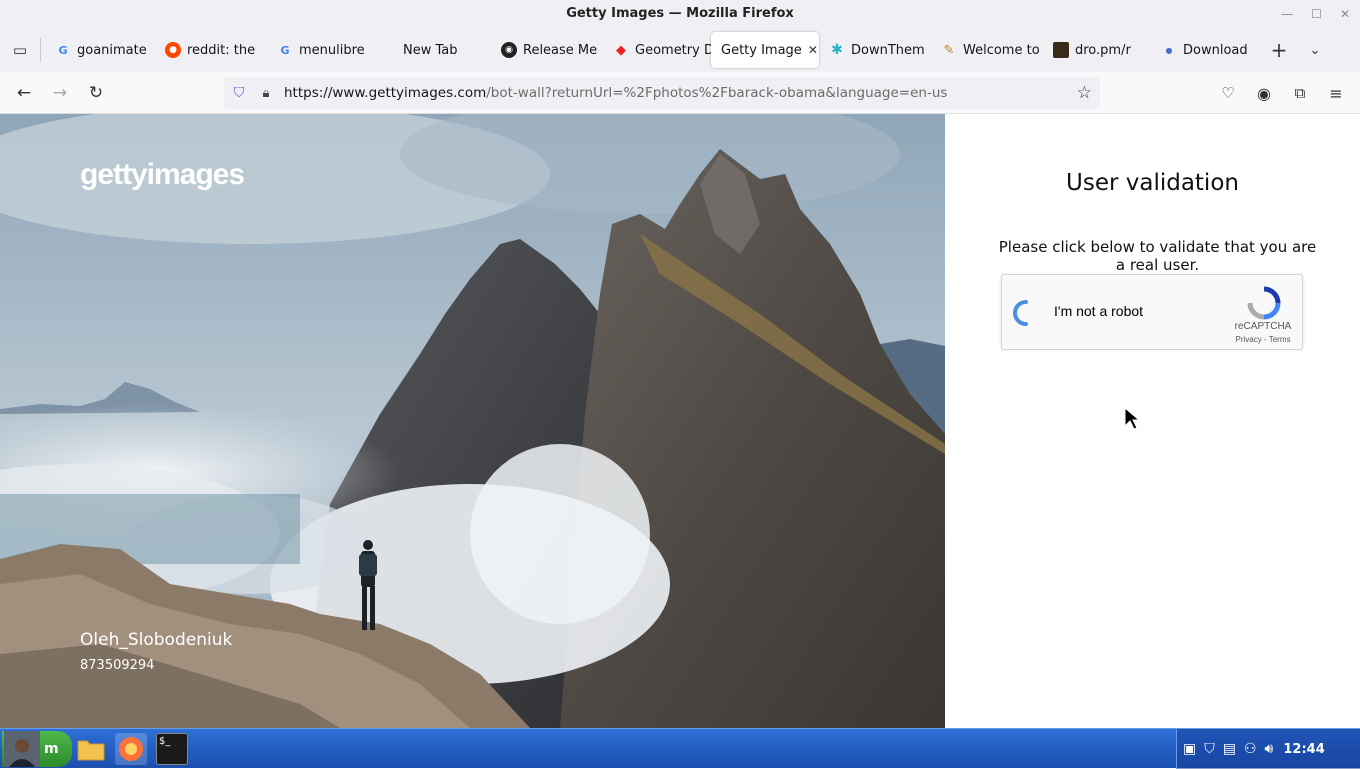 The width and height of the screenshot is (1360, 769). What do you see at coordinates (1250, 749) in the screenshot?
I see `network-icon: ⚇` at bounding box center [1250, 749].